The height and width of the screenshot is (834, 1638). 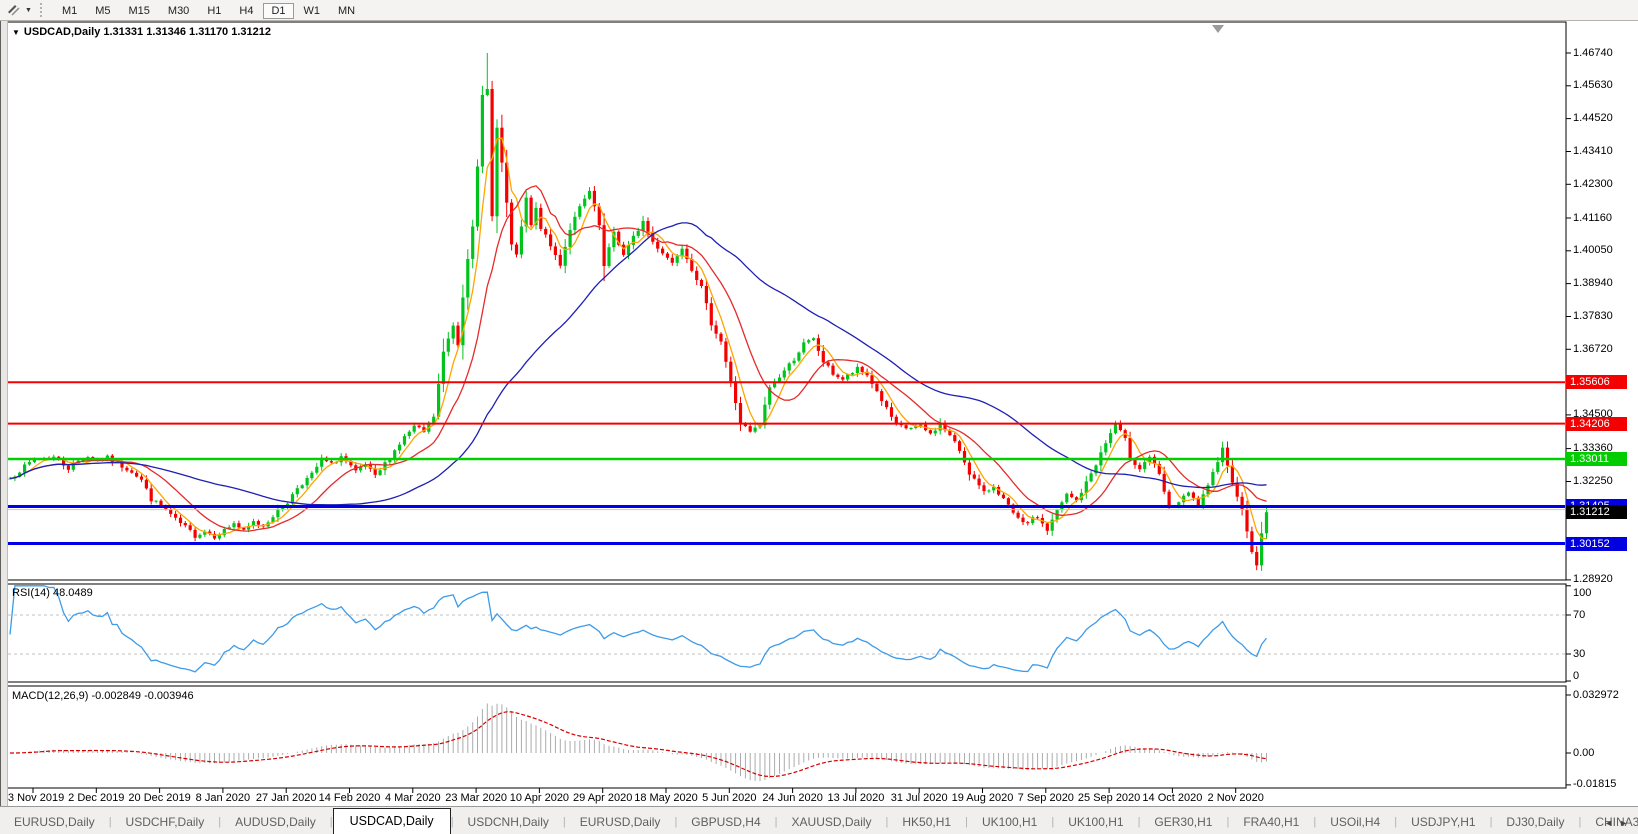 I want to click on price-tick: 1.37830, so click(x=1593, y=315).